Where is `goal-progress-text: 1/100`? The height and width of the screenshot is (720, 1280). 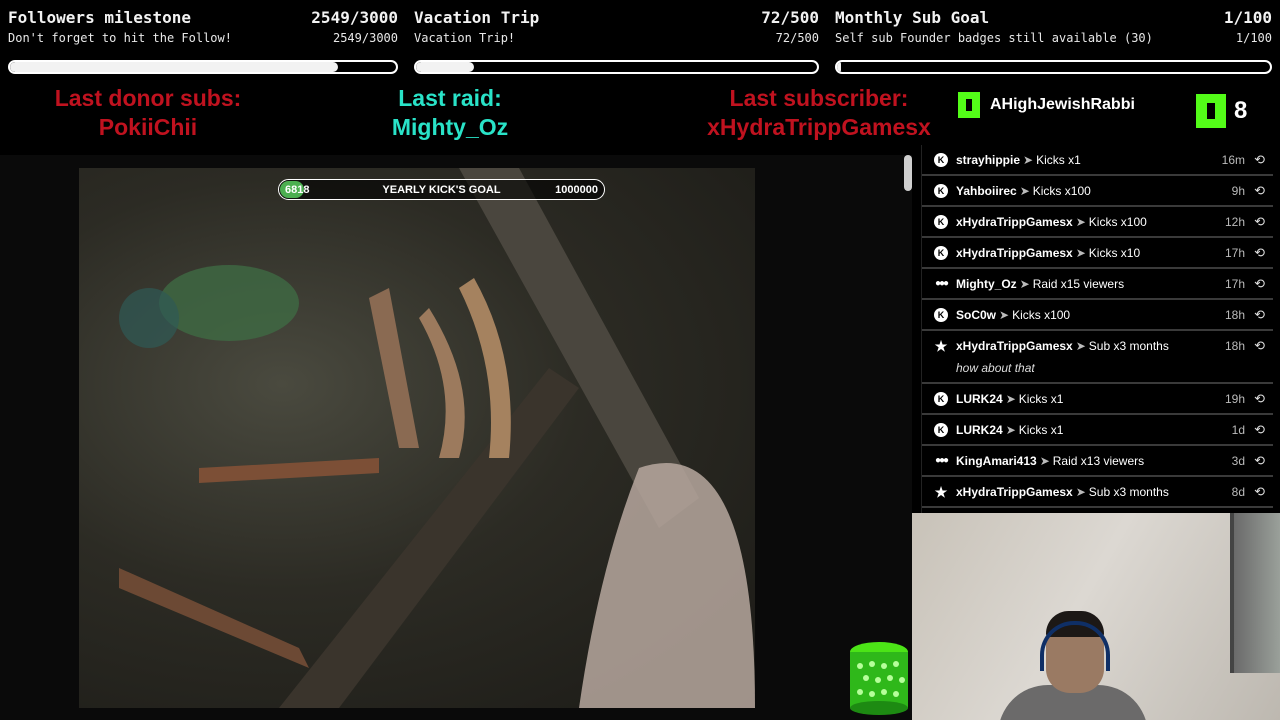
goal-progress-text: 1/100 is located at coordinates (1247, 17).